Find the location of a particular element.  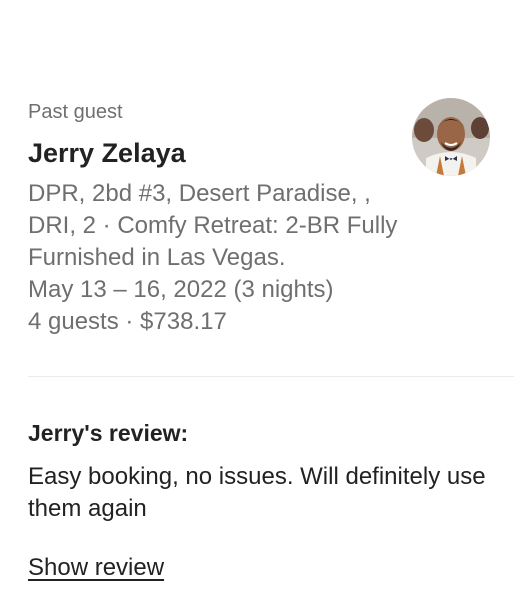

stay-dates: May 13 – 16, 2022 (3 nights) is located at coordinates (181, 289).